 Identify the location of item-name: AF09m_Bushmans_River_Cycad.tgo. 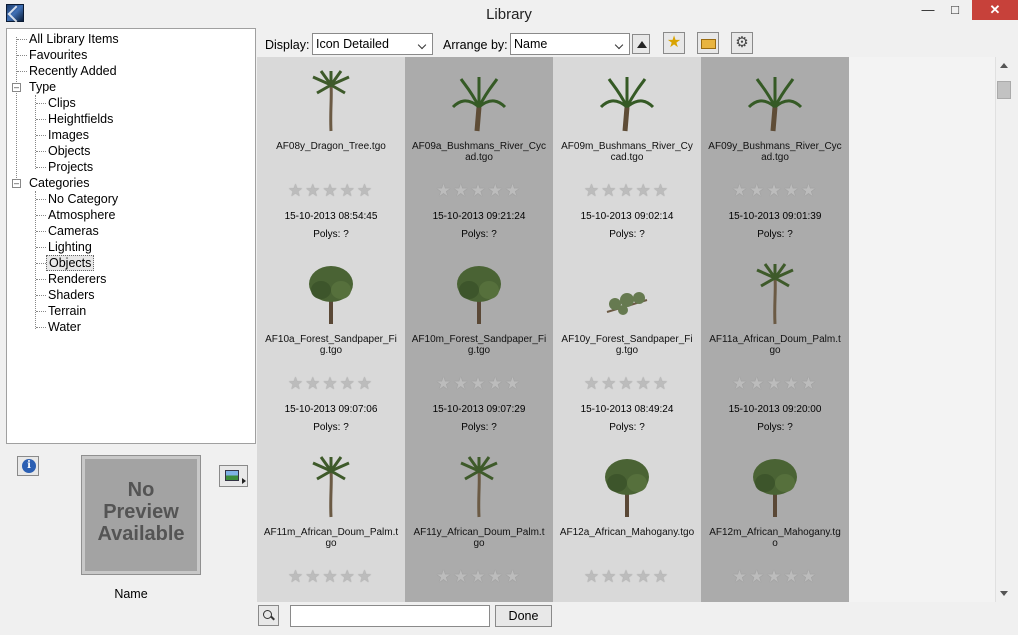
(627, 152).